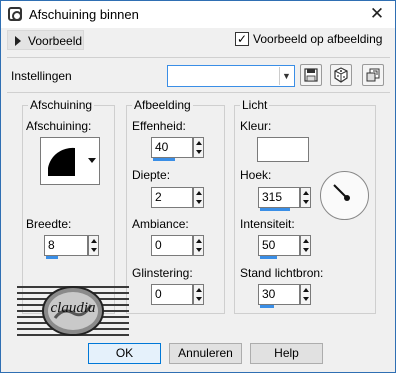  I want to click on settings-label: Instellingen, so click(41, 76).